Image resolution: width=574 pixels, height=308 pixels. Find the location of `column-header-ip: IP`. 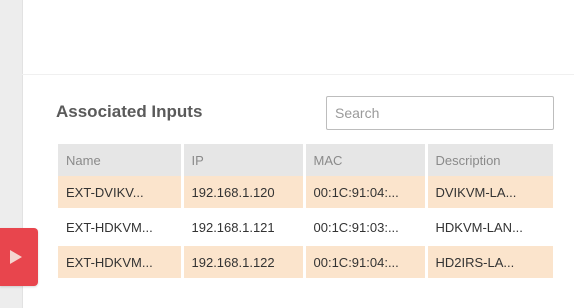

column-header-ip: IP is located at coordinates (244, 160).